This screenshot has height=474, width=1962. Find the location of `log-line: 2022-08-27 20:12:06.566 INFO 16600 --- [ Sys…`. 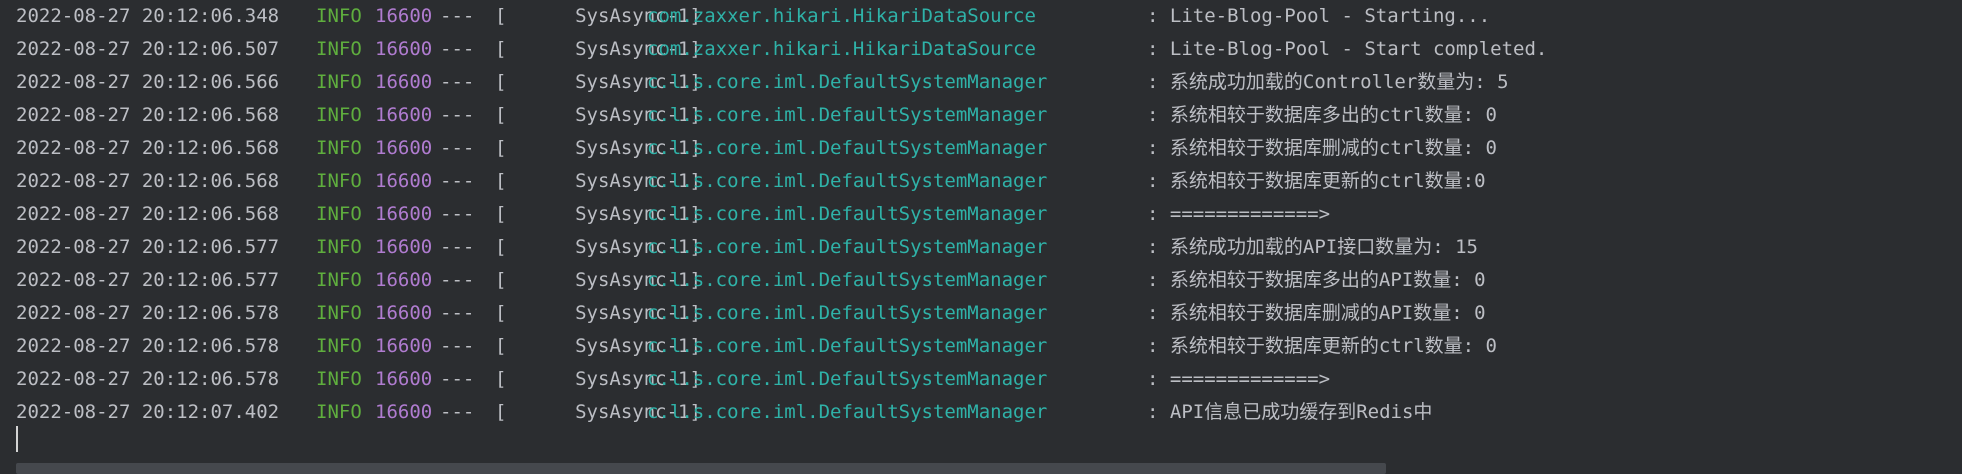

log-line: 2022-08-27 20:12:06.566 INFO 16600 --- [ Sys… is located at coordinates (781, 82).